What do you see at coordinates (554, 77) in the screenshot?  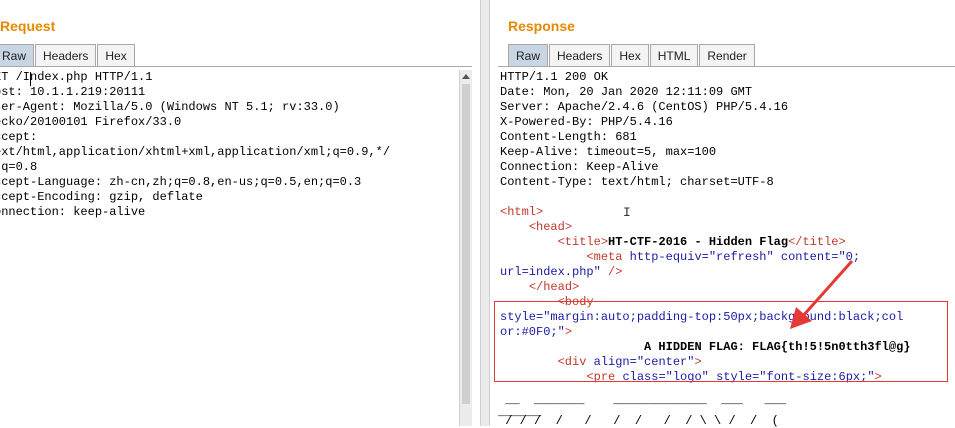 I see `response-header-line: HTTP/1.1 200 OK` at bounding box center [554, 77].